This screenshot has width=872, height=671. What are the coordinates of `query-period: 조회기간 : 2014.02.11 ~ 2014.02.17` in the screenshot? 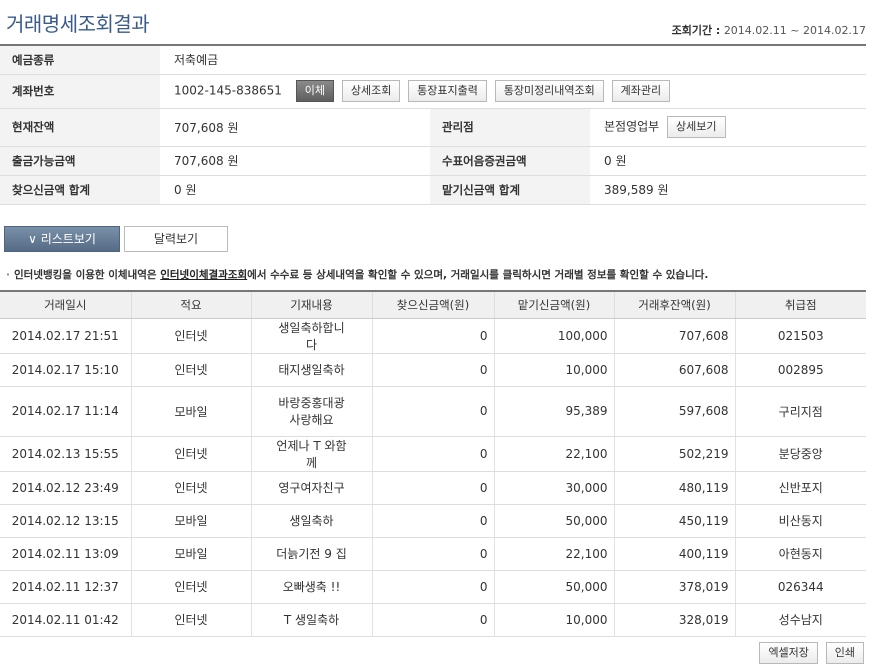 It's located at (769, 30).